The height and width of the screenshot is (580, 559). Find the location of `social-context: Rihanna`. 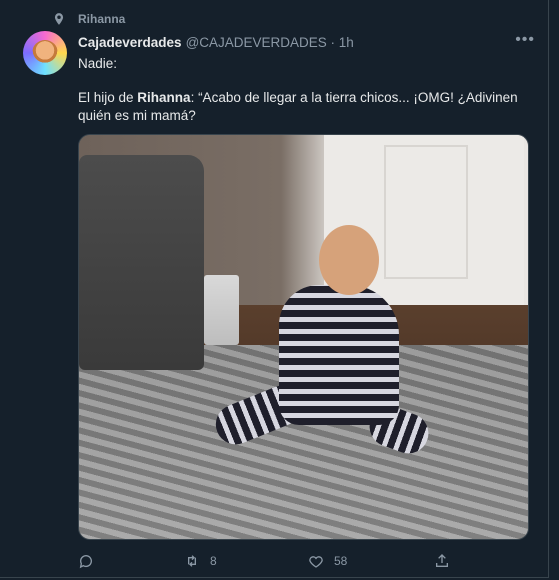

social-context: Rihanna is located at coordinates (88, 19).